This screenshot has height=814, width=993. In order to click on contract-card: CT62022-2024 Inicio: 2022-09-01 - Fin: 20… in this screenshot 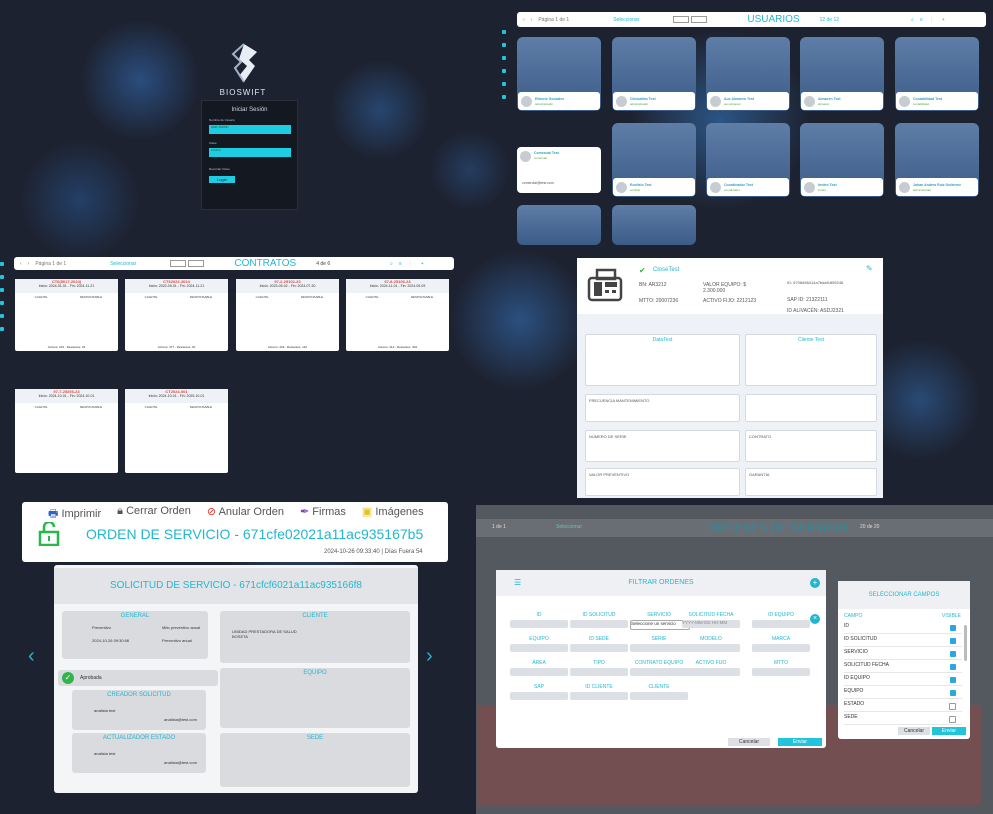, I will do `click(176, 315)`.